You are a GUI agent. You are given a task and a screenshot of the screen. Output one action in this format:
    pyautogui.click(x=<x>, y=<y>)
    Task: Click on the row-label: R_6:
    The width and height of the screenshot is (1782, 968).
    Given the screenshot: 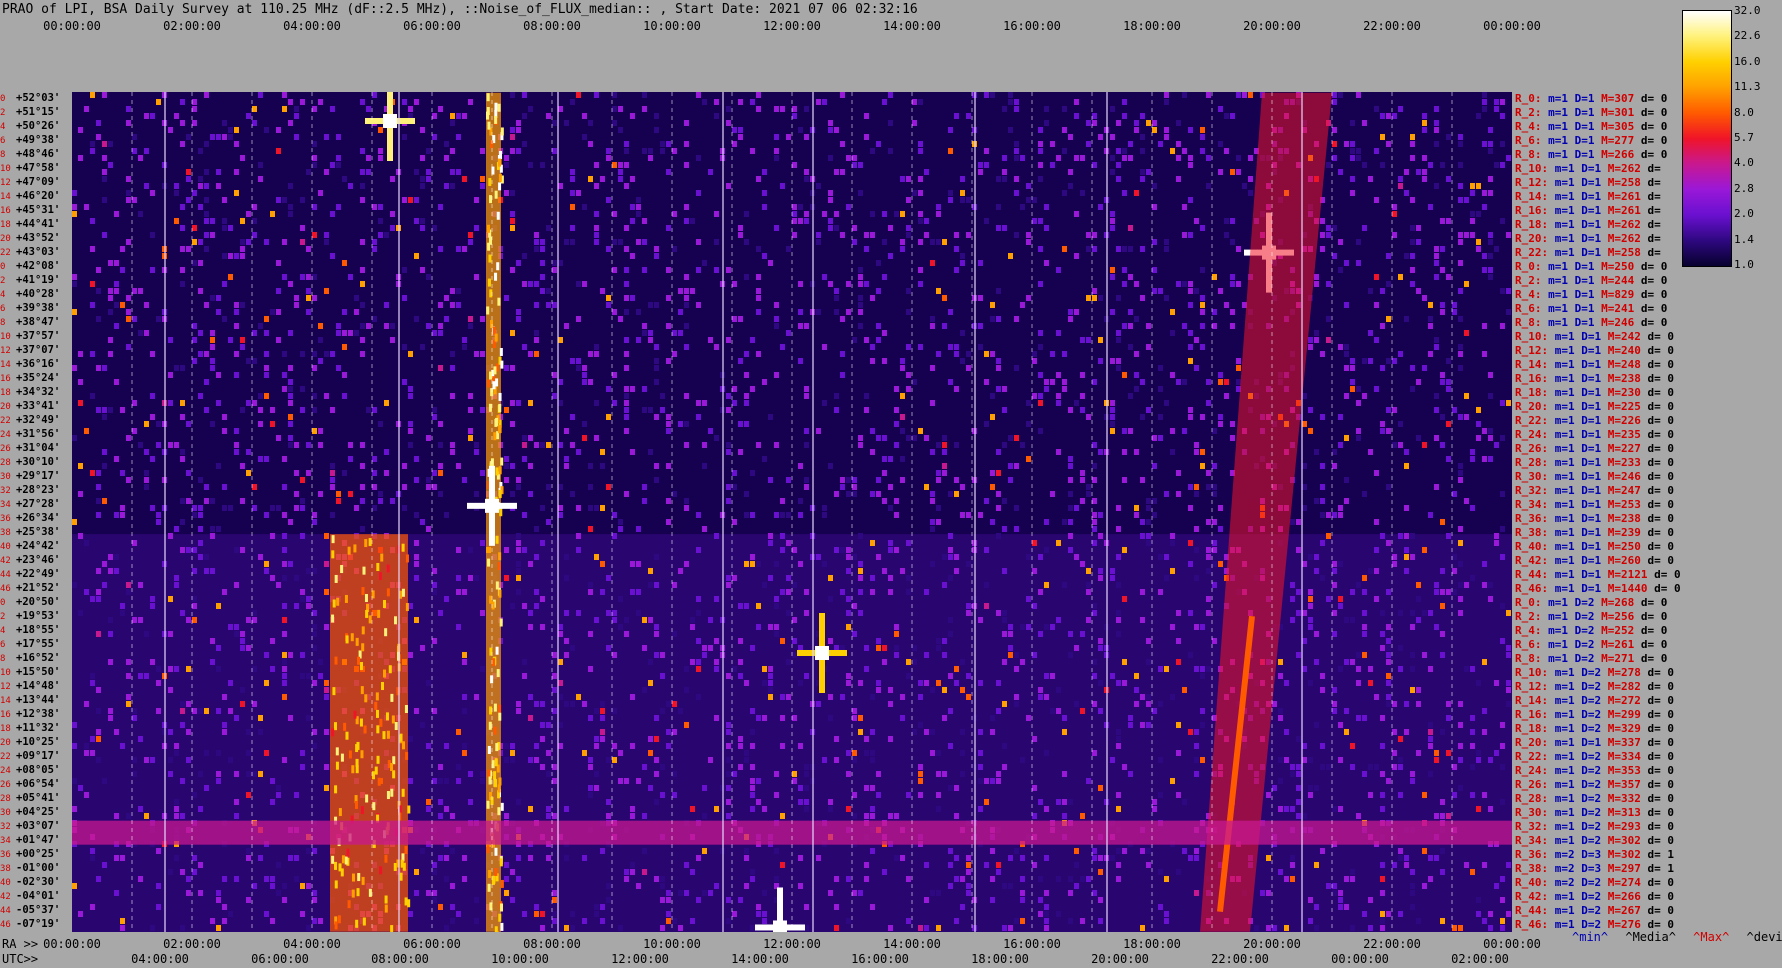 What is the action you would take?
    pyautogui.click(x=1528, y=140)
    